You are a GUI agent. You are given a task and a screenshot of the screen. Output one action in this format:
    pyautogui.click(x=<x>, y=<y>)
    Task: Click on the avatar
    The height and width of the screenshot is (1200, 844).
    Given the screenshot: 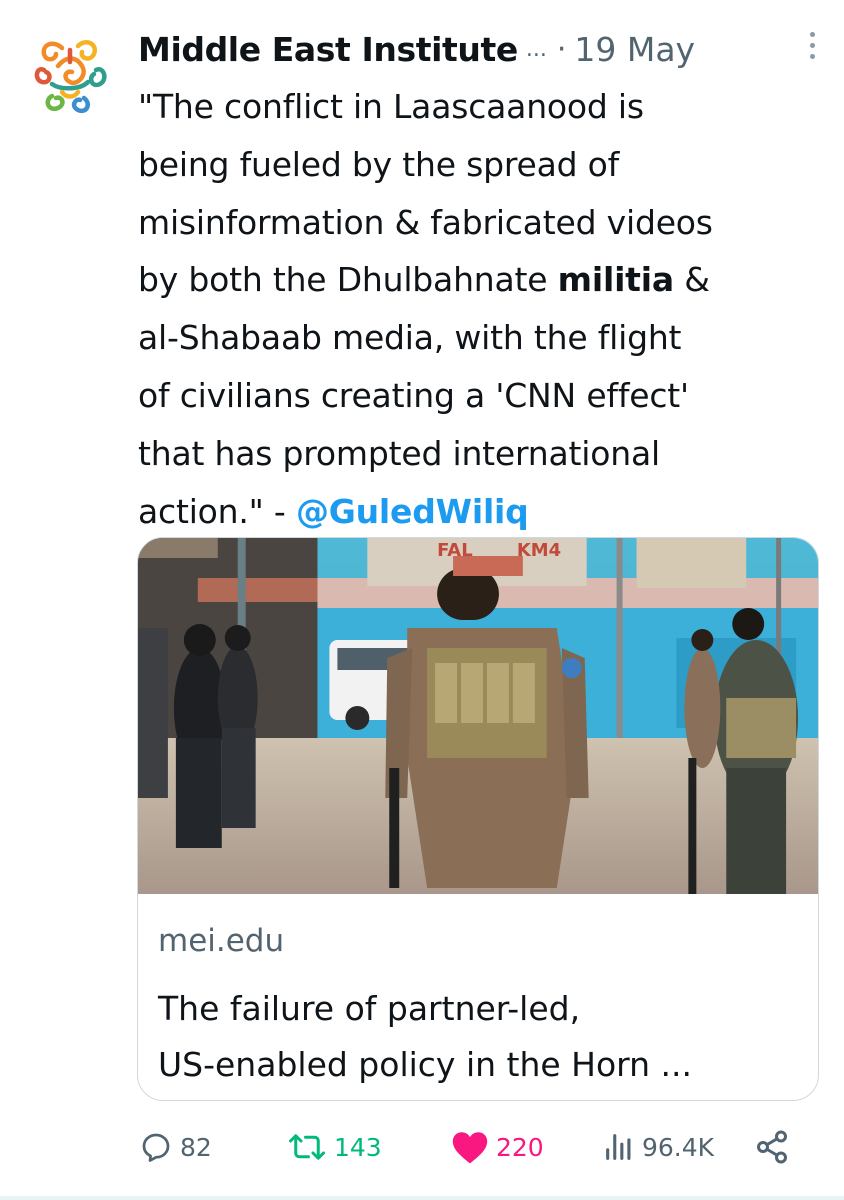 What is the action you would take?
    pyautogui.click(x=70, y=74)
    